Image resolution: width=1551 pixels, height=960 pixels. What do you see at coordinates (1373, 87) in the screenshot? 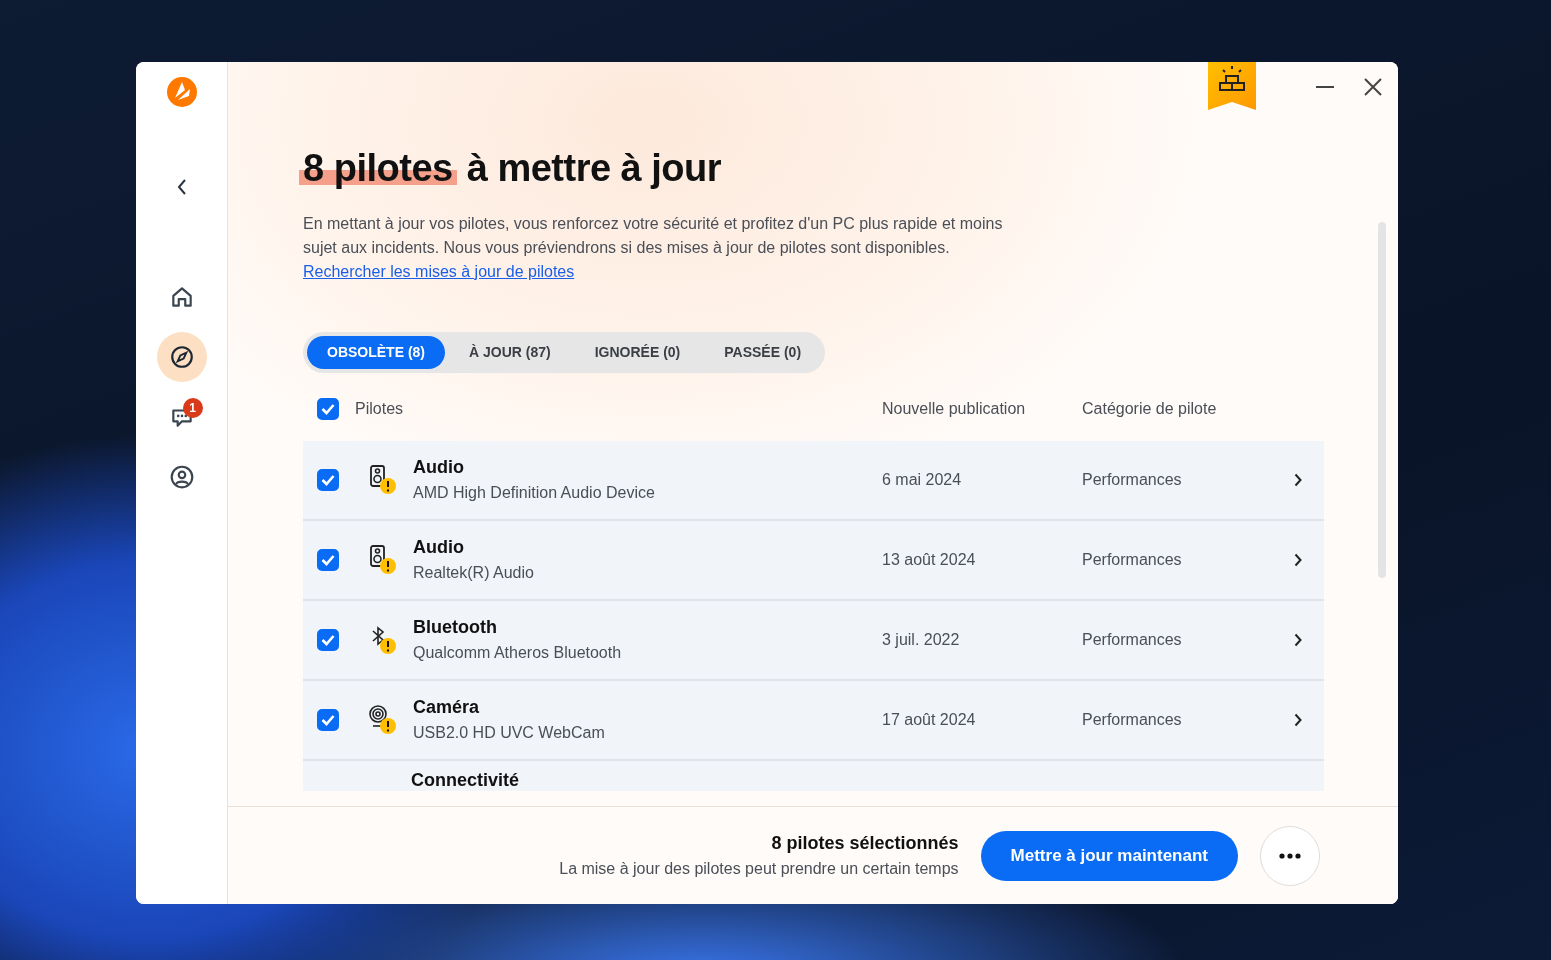
I see `close-icon` at bounding box center [1373, 87].